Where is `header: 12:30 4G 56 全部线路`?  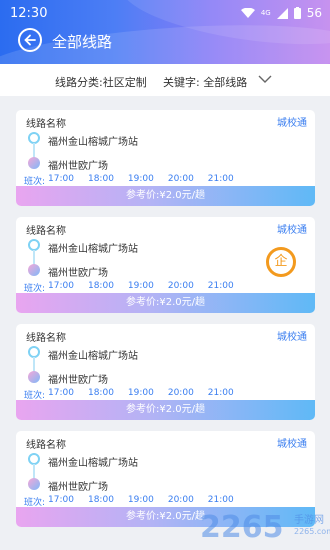
header: 12:30 4G 56 全部线路 is located at coordinates (165, 32).